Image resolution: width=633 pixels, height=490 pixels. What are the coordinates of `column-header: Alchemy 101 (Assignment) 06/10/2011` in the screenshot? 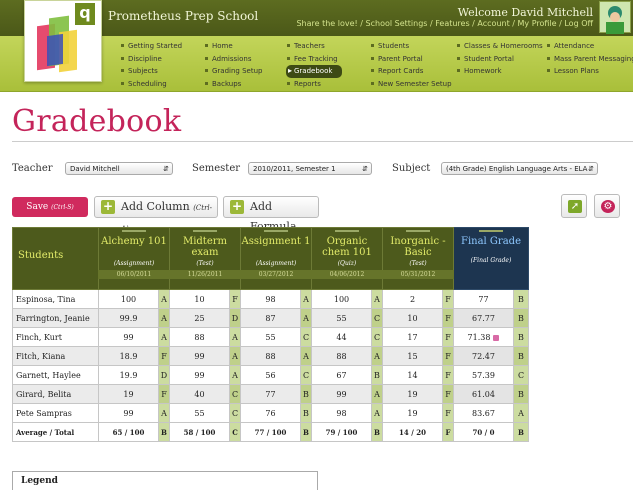 It's located at (134, 258).